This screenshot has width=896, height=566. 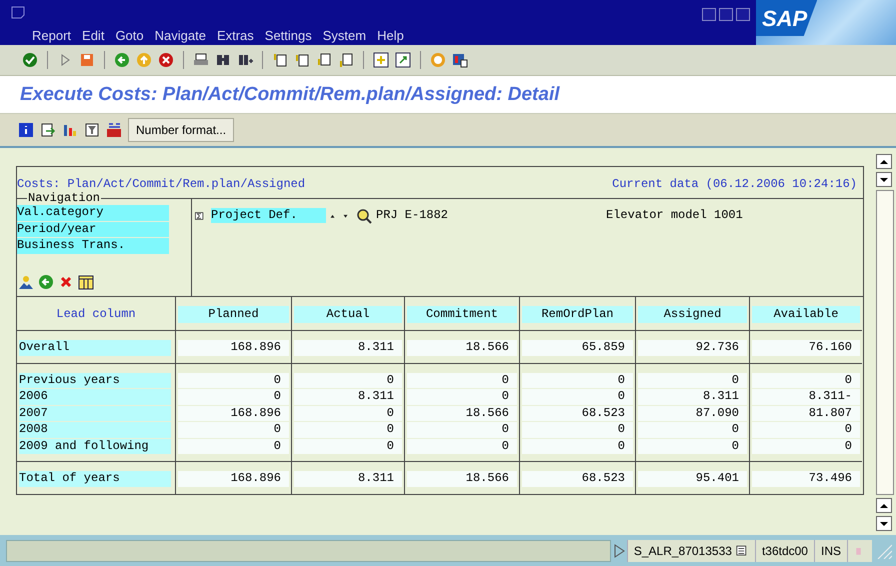 What do you see at coordinates (806, 413) in the screenshot?
I see `table-cell: 81.807` at bounding box center [806, 413].